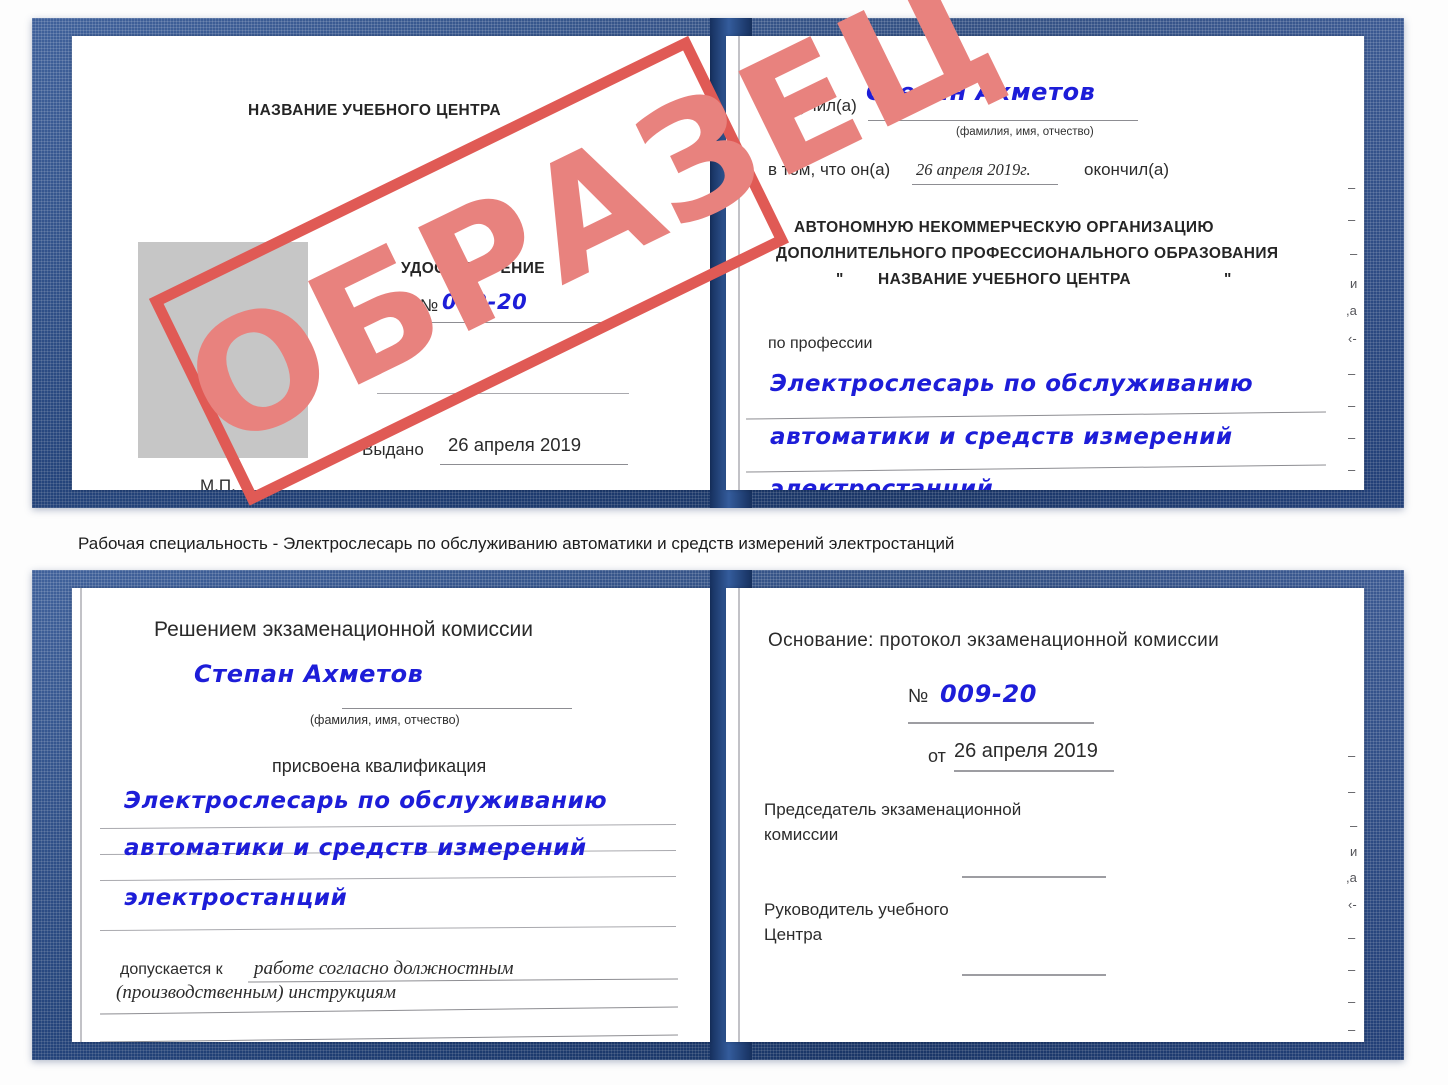  What do you see at coordinates (812, 105) in the screenshot?
I see `received-label: Получил(а)` at bounding box center [812, 105].